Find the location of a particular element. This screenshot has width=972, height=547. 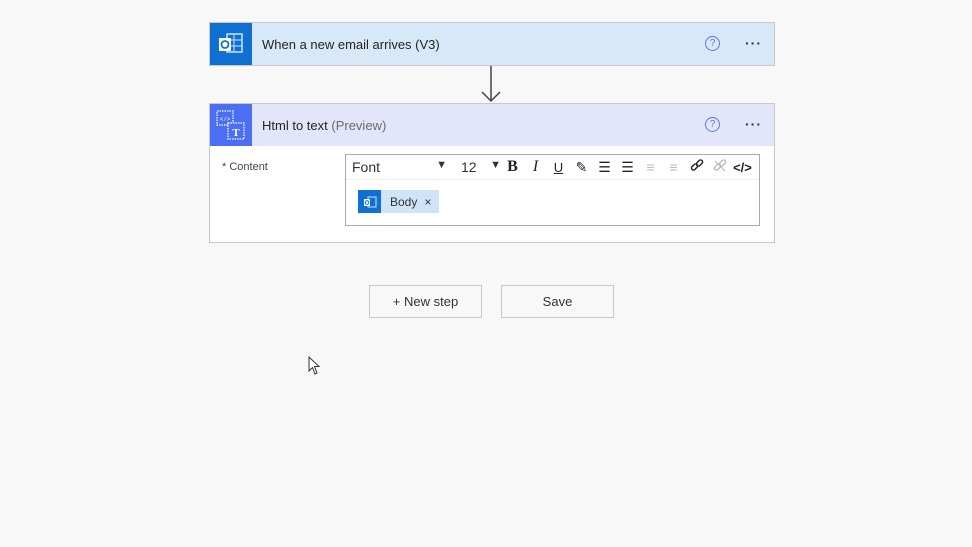

mouse-cursor-icon is located at coordinates (314, 365).